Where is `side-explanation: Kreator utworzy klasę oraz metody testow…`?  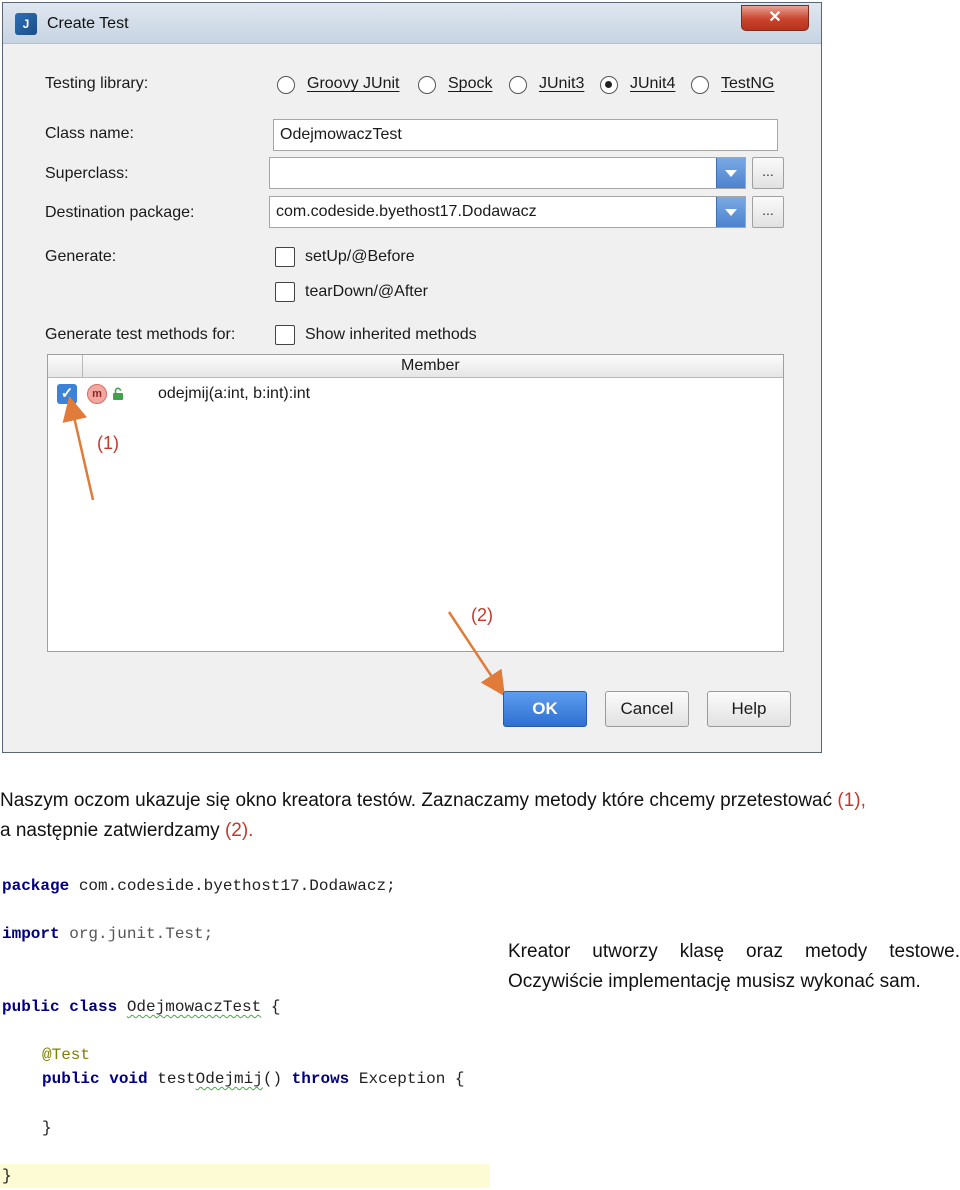
side-explanation: Kreator utworzy klasę oraz metody testow… is located at coordinates (734, 966).